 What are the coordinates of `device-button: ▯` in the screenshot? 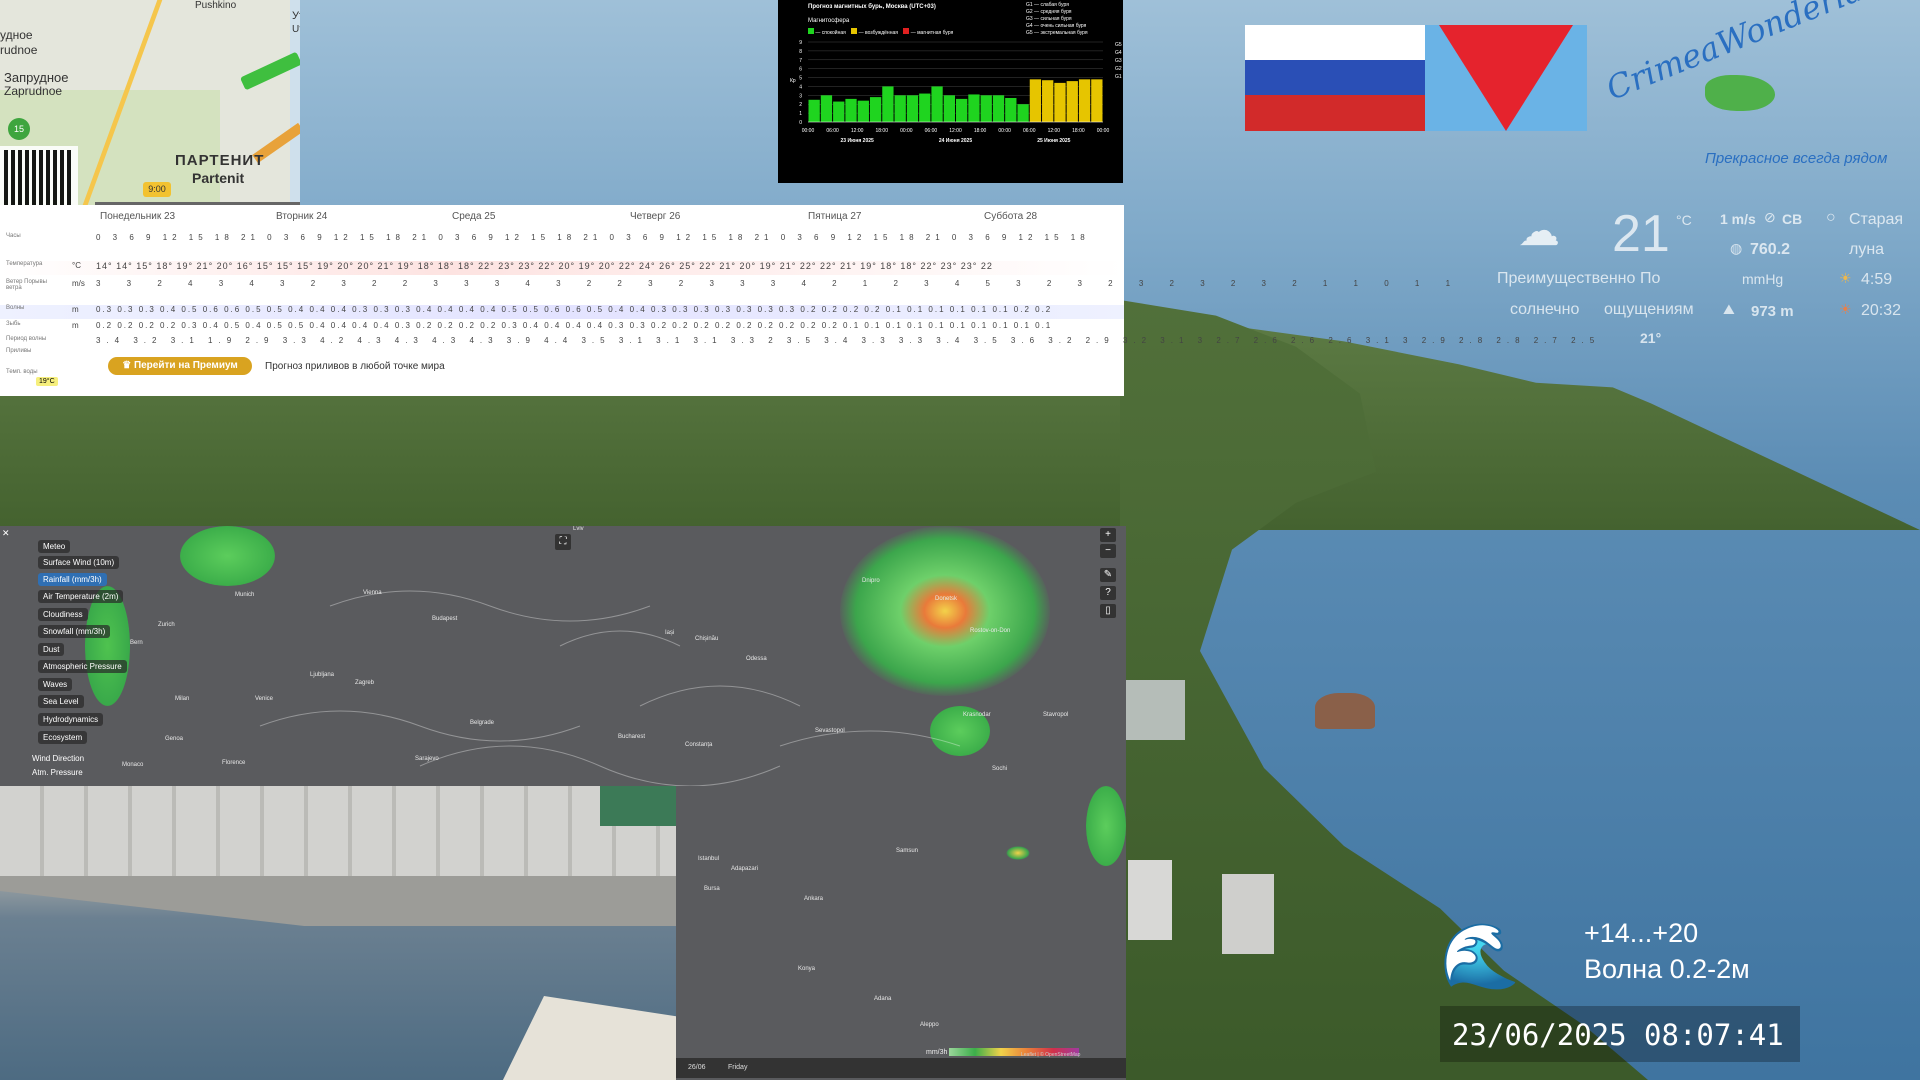 It's located at (1108, 611).